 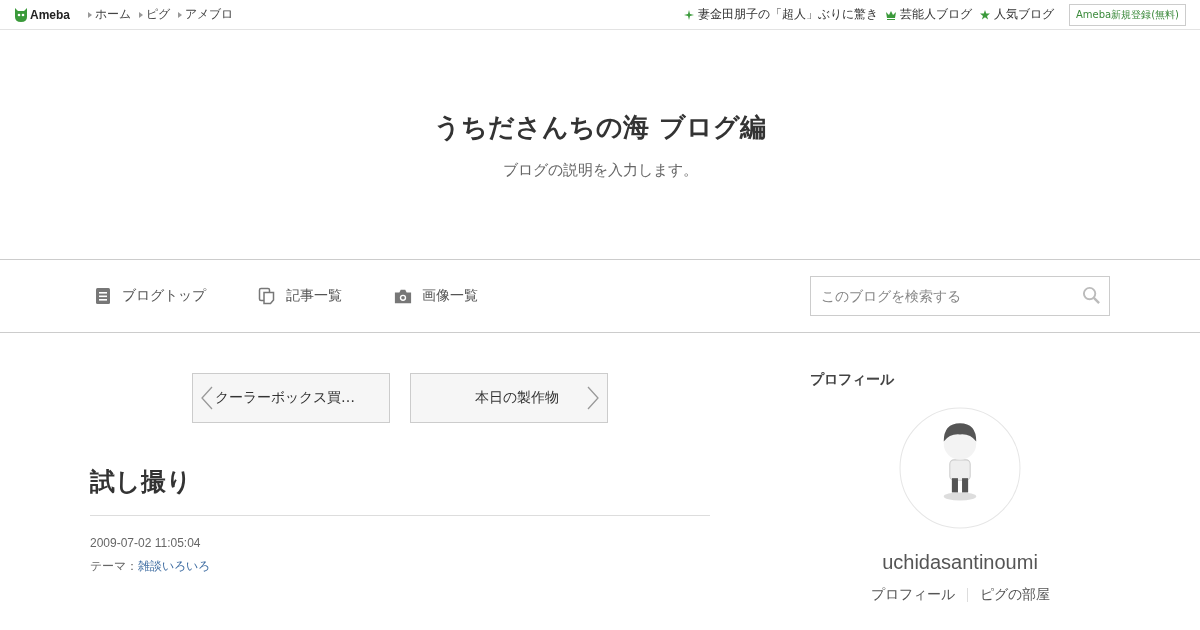 I want to click on profile-link: プロフィール, so click(x=912, y=595).